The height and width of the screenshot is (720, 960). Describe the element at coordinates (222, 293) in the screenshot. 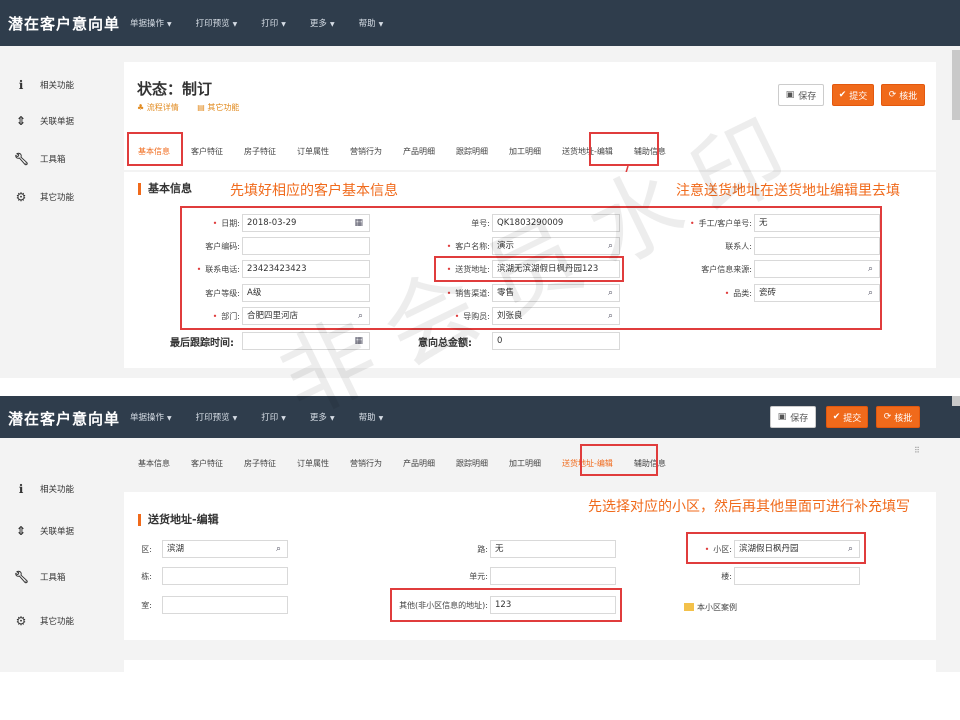

I see `customer-level-label: 客户等级:` at that location.